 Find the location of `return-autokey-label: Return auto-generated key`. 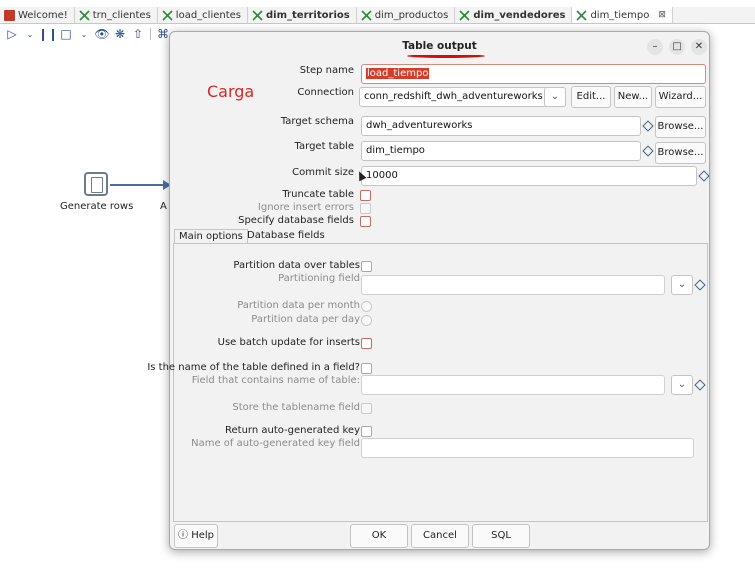

return-autokey-label: Return auto-generated key is located at coordinates (292, 430).